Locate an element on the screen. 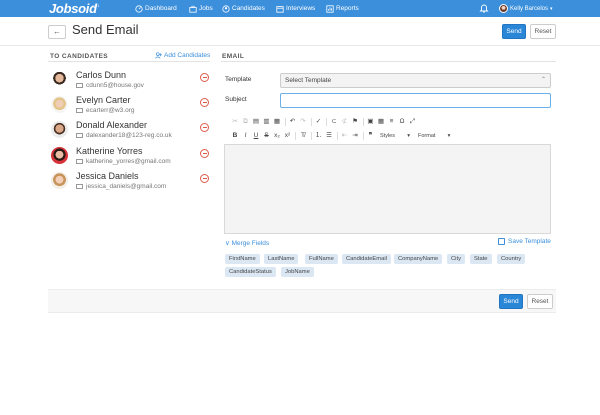 This screenshot has height=415, width=600. reset-button-bottom: Reset is located at coordinates (540, 301).